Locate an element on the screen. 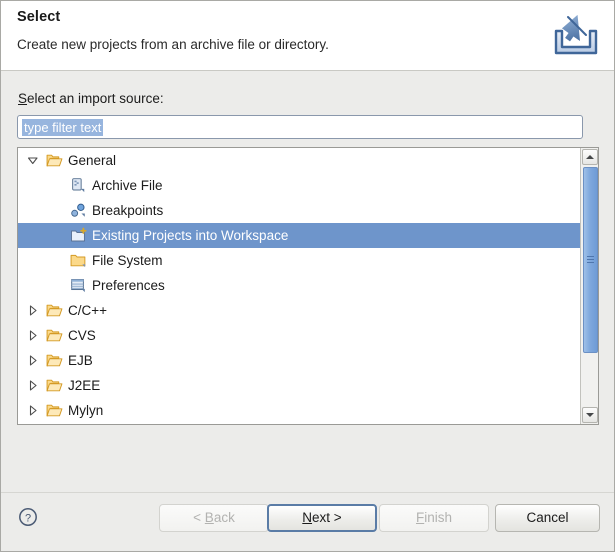 This screenshot has height=552, width=615. dialog-button-bar: ? < Back Next > Finish Cancel is located at coordinates (307, 521).